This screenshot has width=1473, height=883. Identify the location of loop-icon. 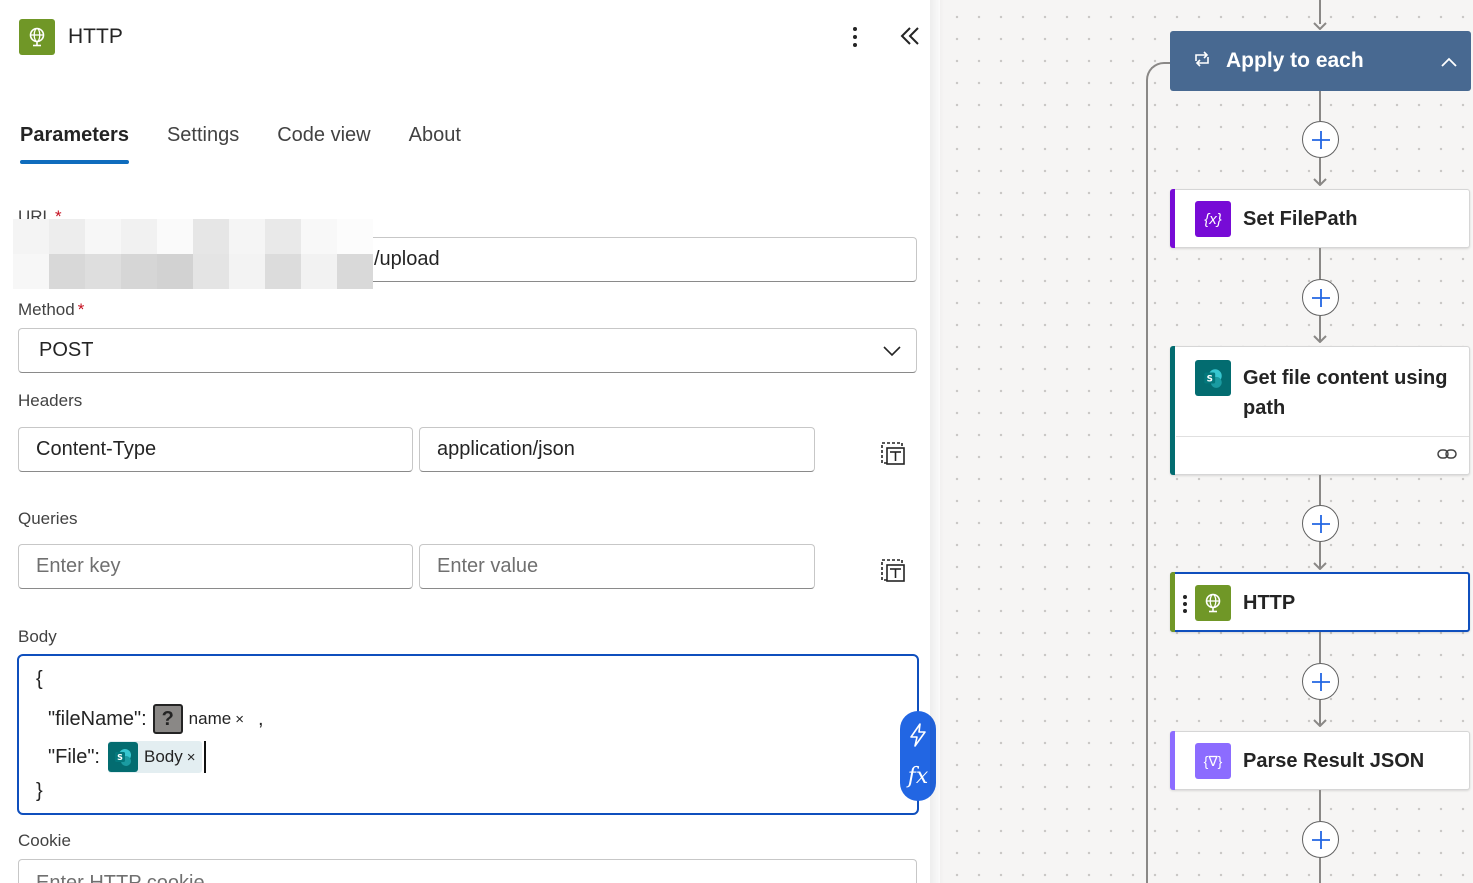
(1202, 61).